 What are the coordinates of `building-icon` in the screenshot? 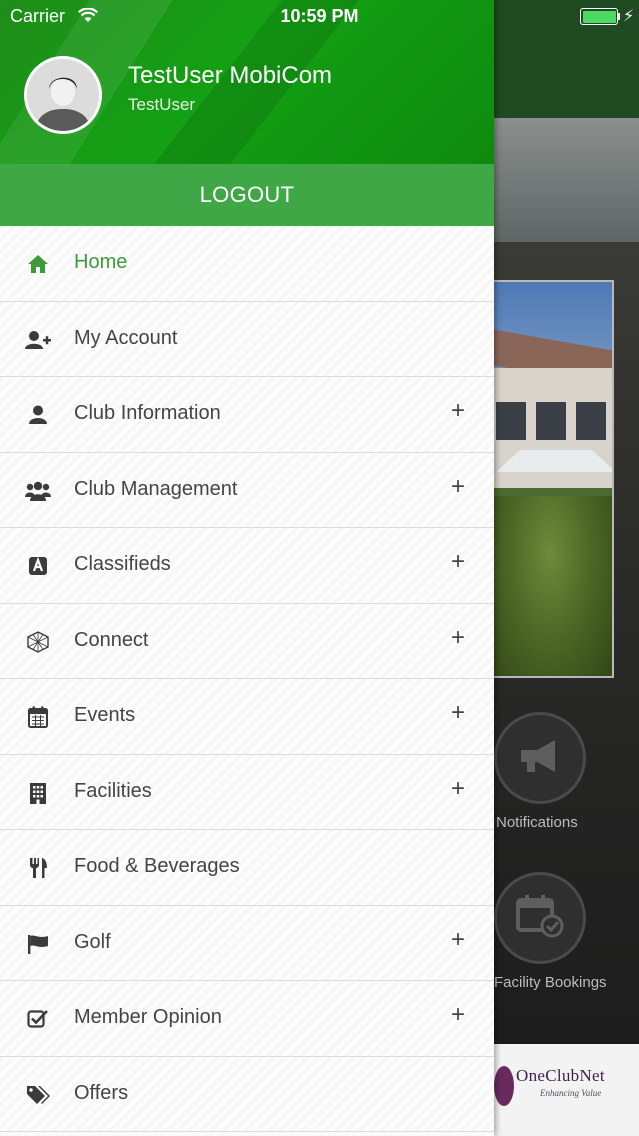 It's located at (38, 793).